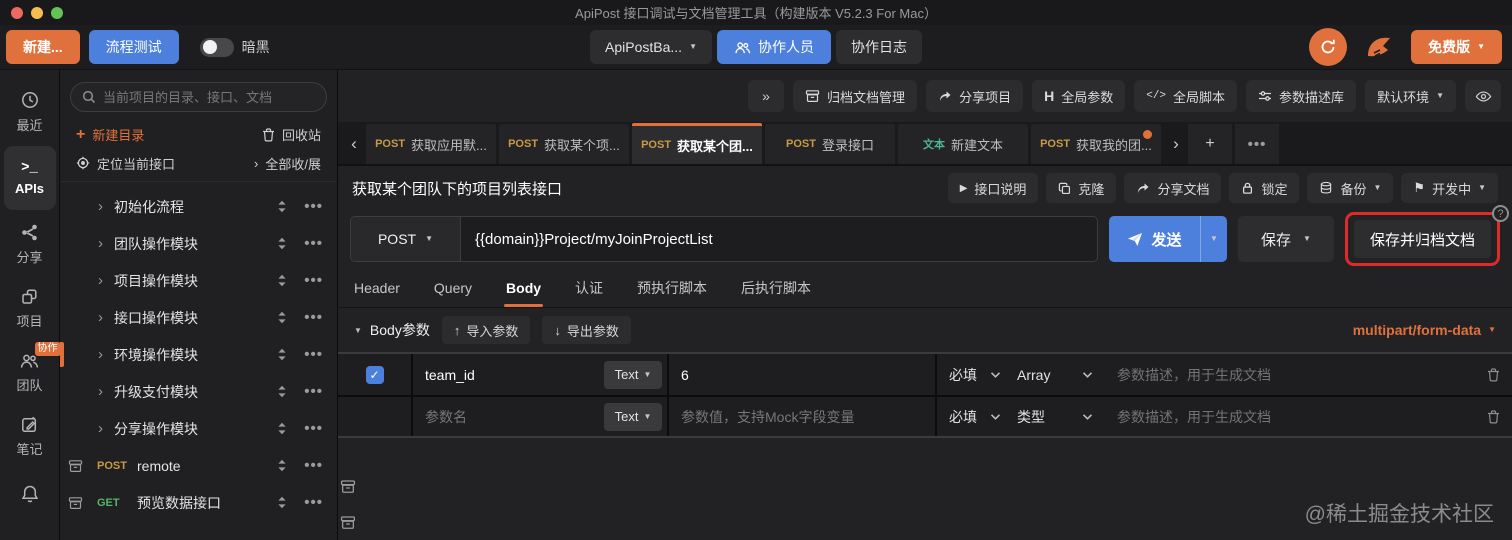 The width and height of the screenshot is (1512, 540). I want to click on sidebar-item-project: 项目, so click(30, 308).